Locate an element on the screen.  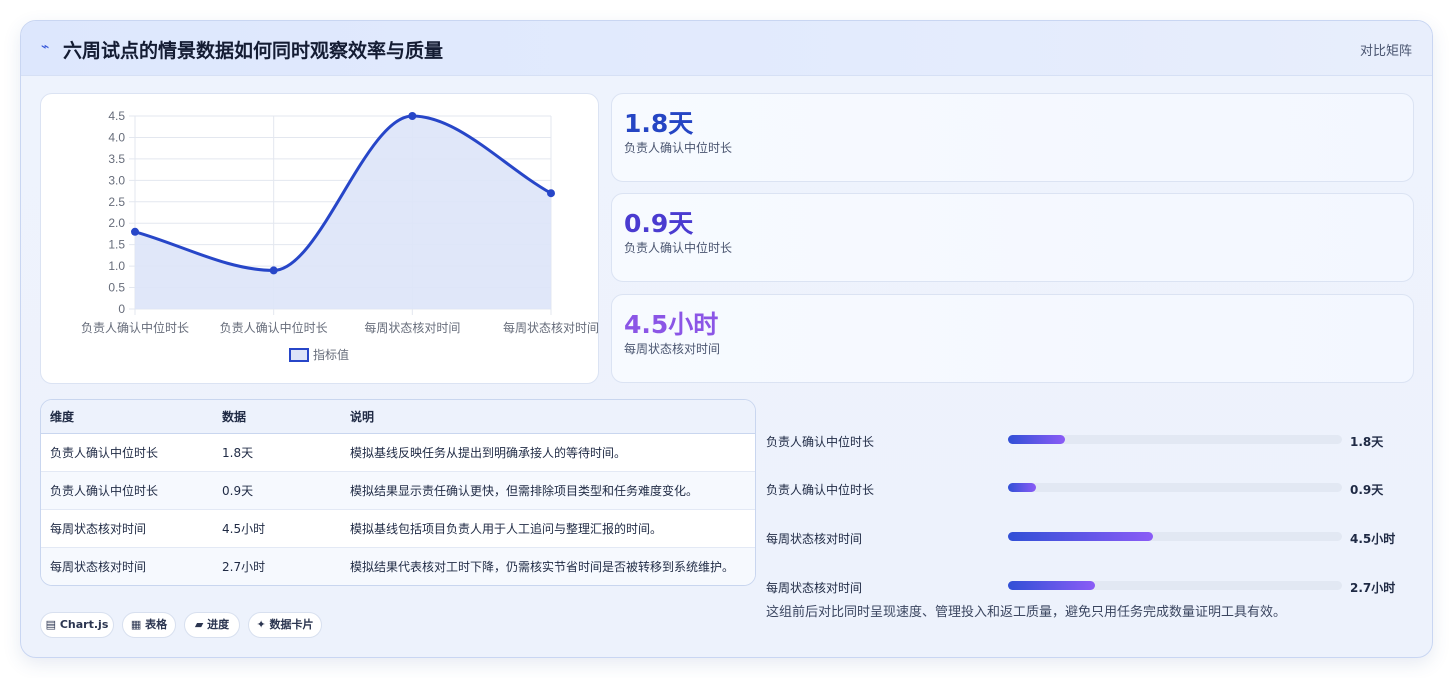
table-header-row: 维度 数据 说明 is located at coordinates (398, 417).